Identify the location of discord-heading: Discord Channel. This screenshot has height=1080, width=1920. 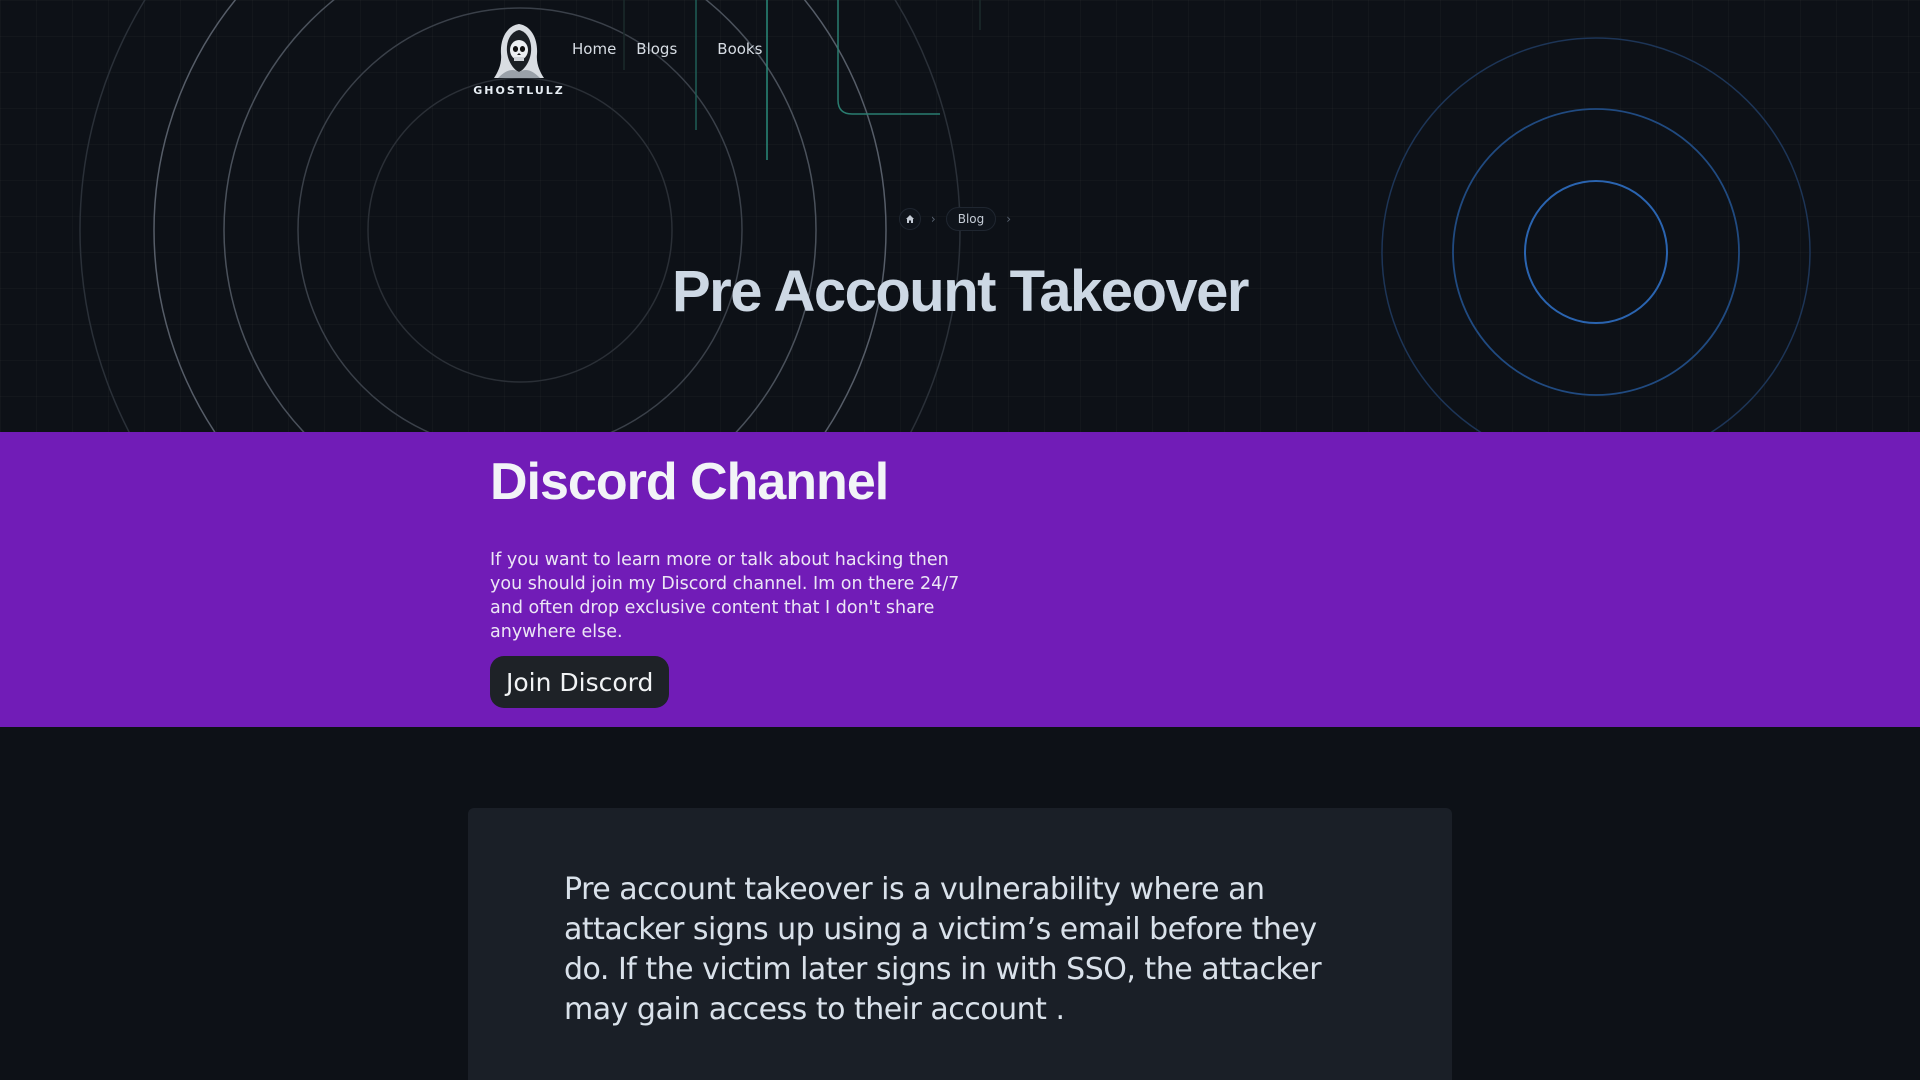
(689, 482).